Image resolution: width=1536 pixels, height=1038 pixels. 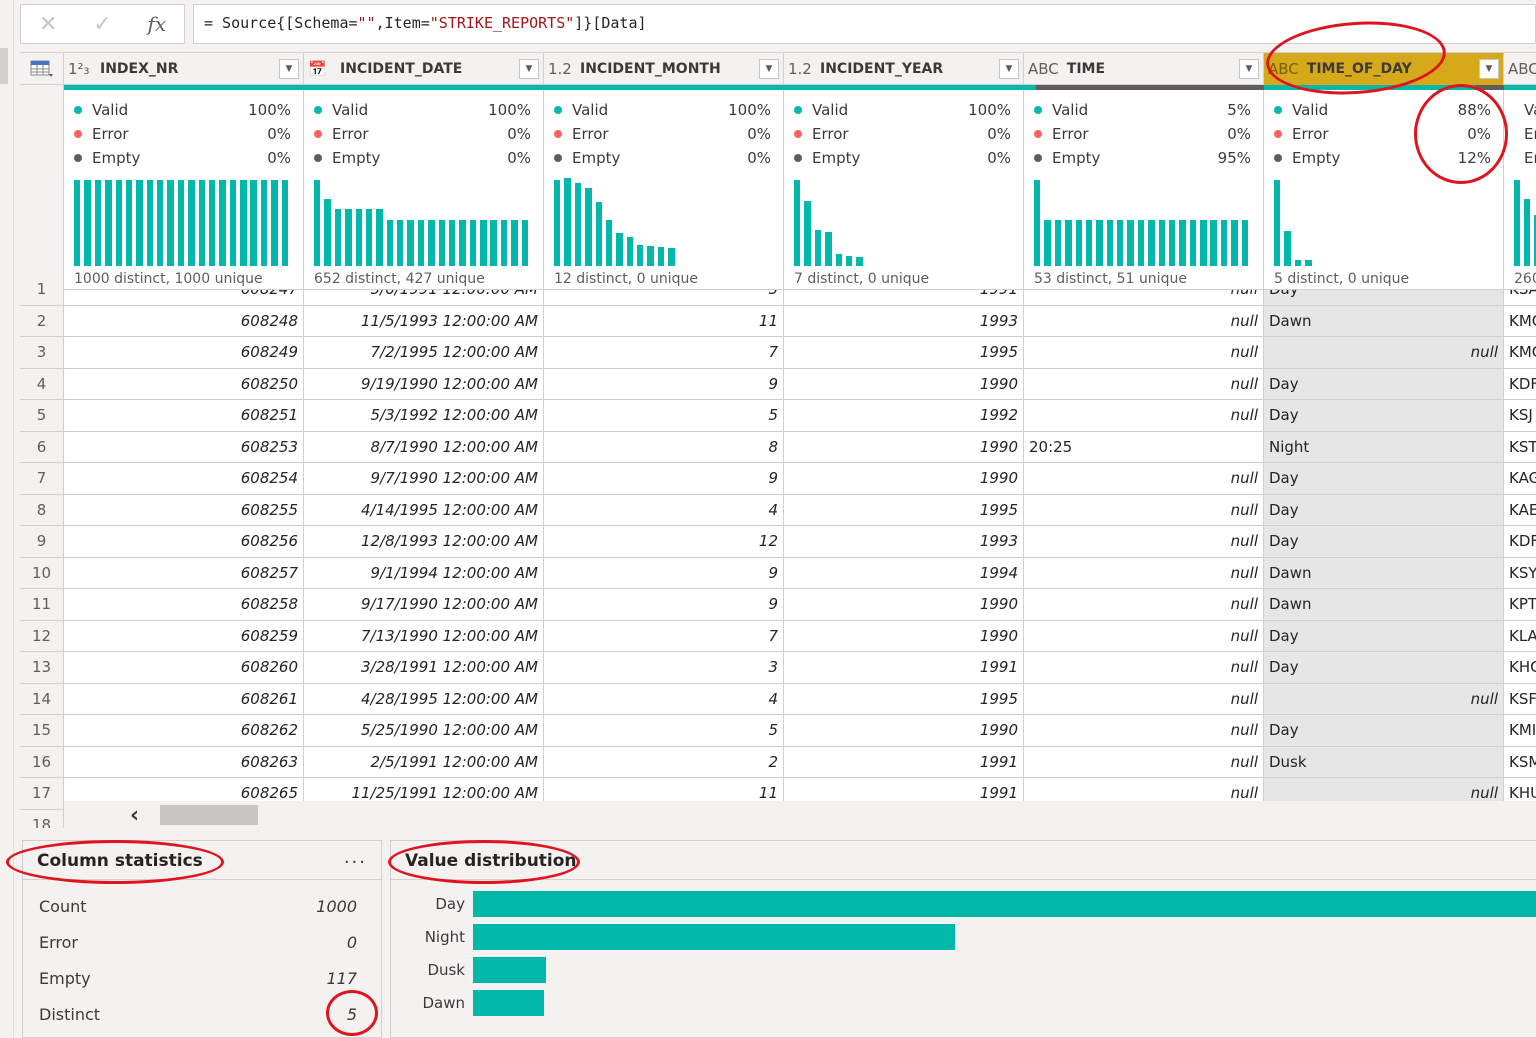 I want to click on table-cell: 9, so click(x=664, y=604).